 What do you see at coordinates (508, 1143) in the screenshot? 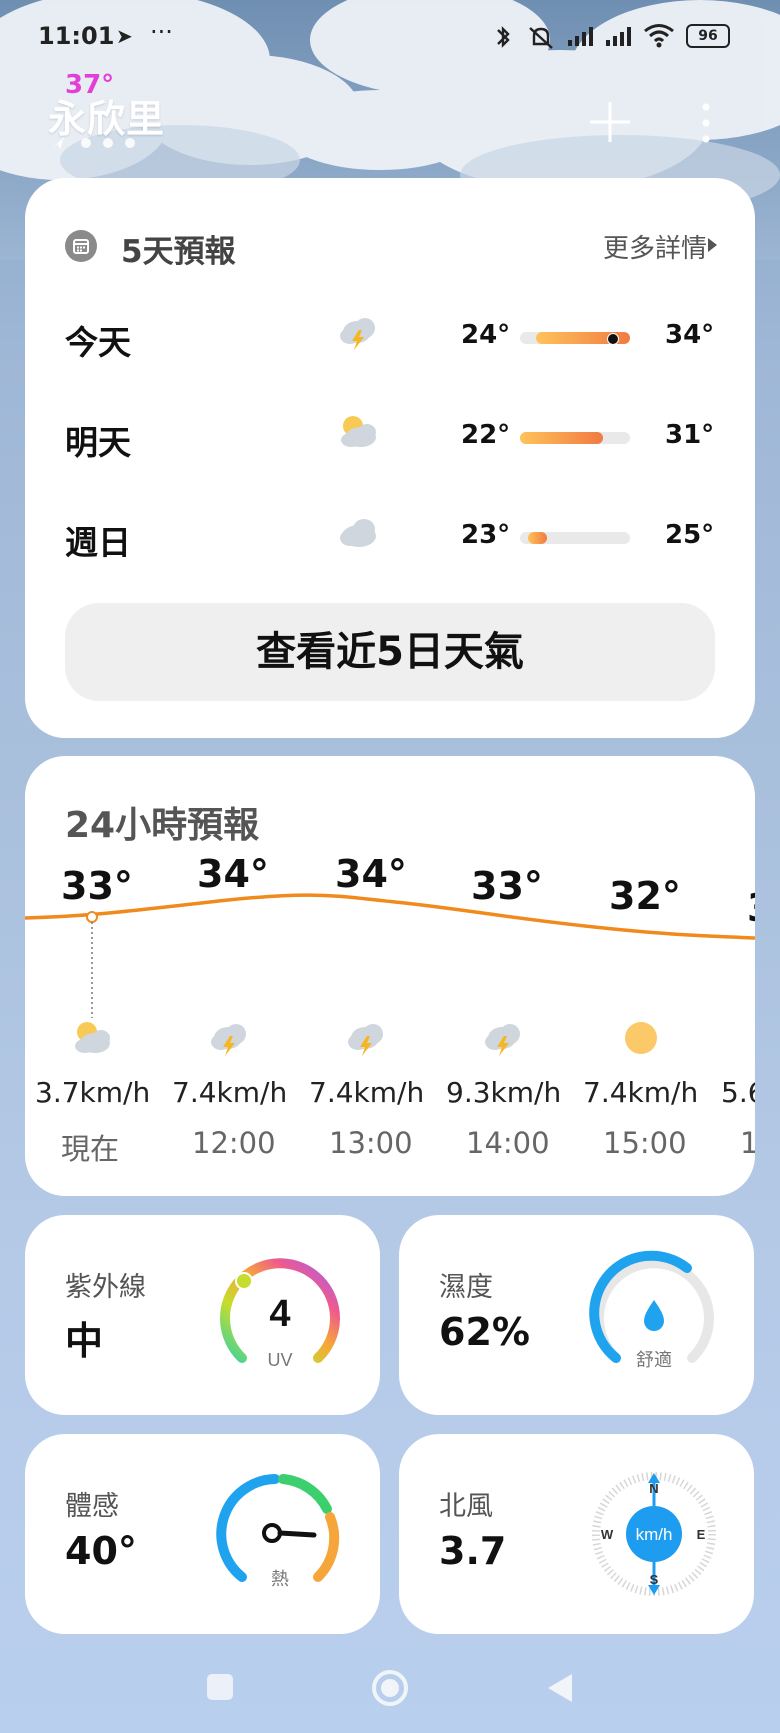
I see `hour-label: 14:00` at bounding box center [508, 1143].